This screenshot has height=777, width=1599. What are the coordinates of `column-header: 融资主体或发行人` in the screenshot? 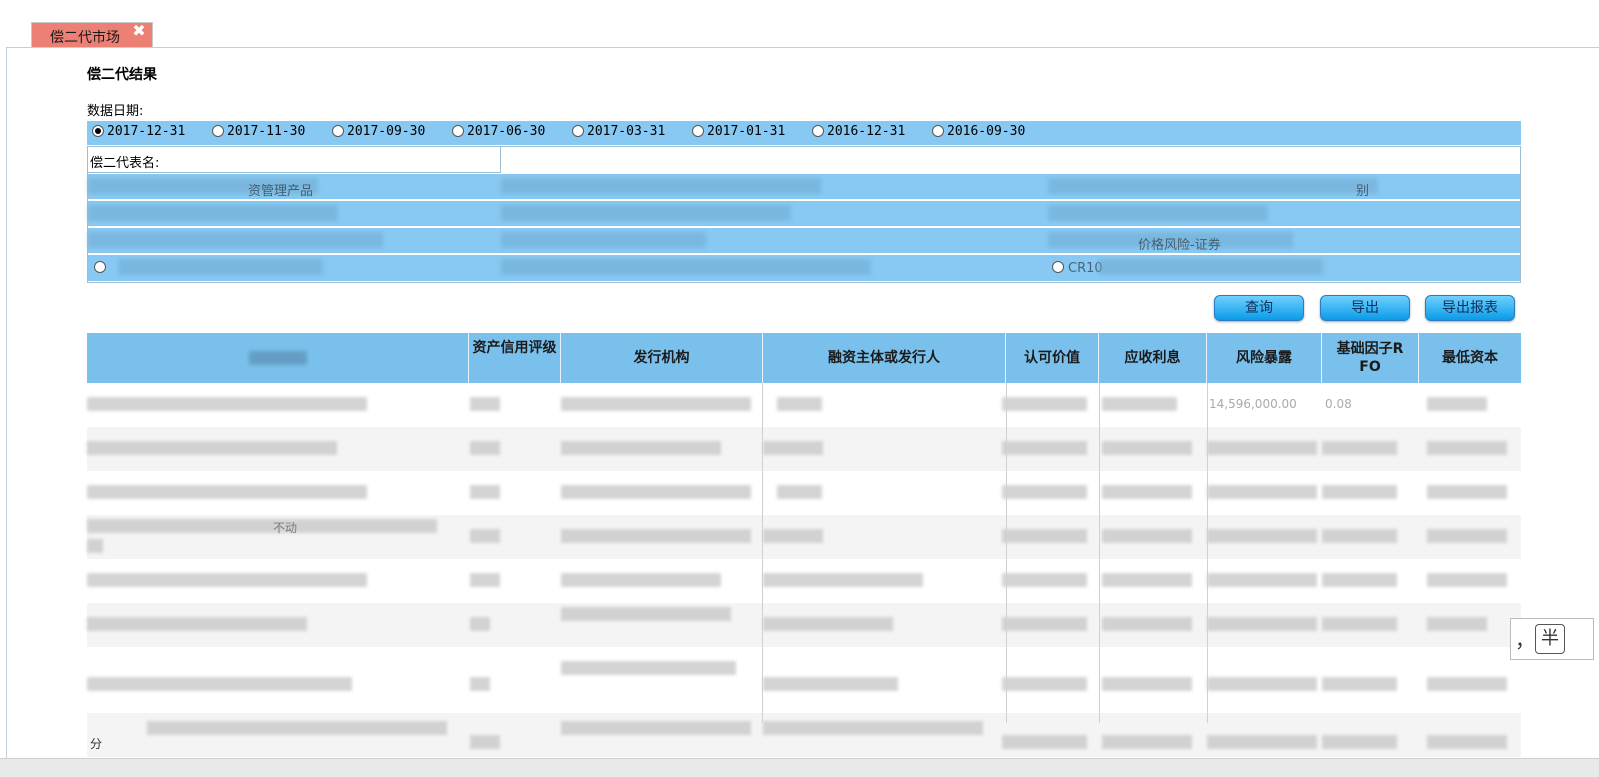 It's located at (884, 358).